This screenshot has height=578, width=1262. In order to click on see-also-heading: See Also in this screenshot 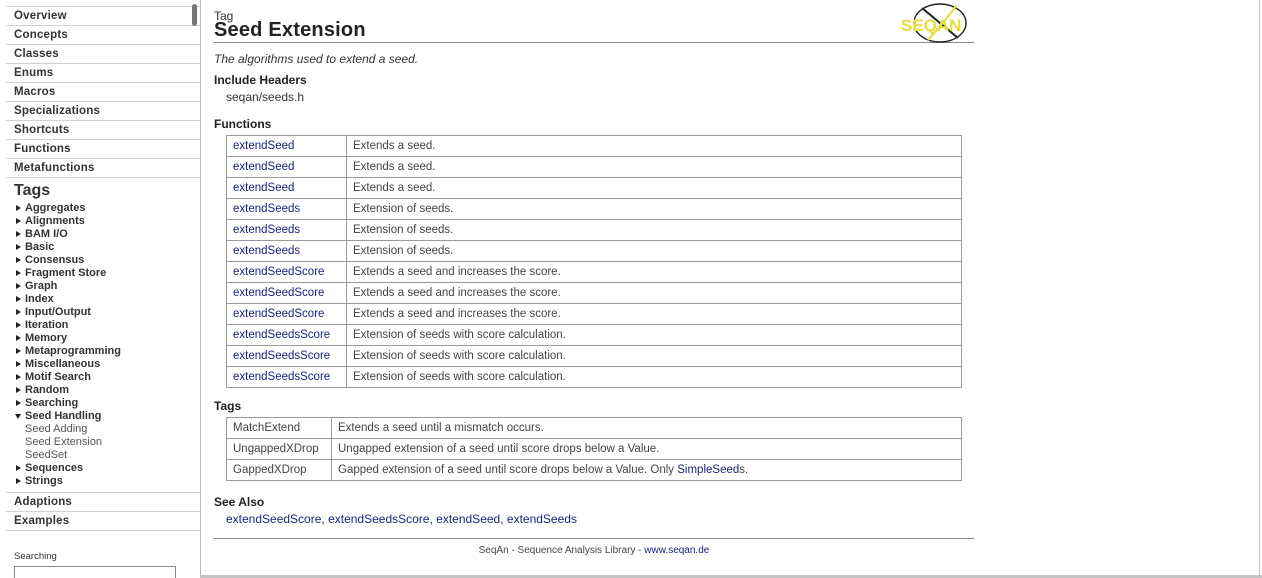, I will do `click(239, 502)`.